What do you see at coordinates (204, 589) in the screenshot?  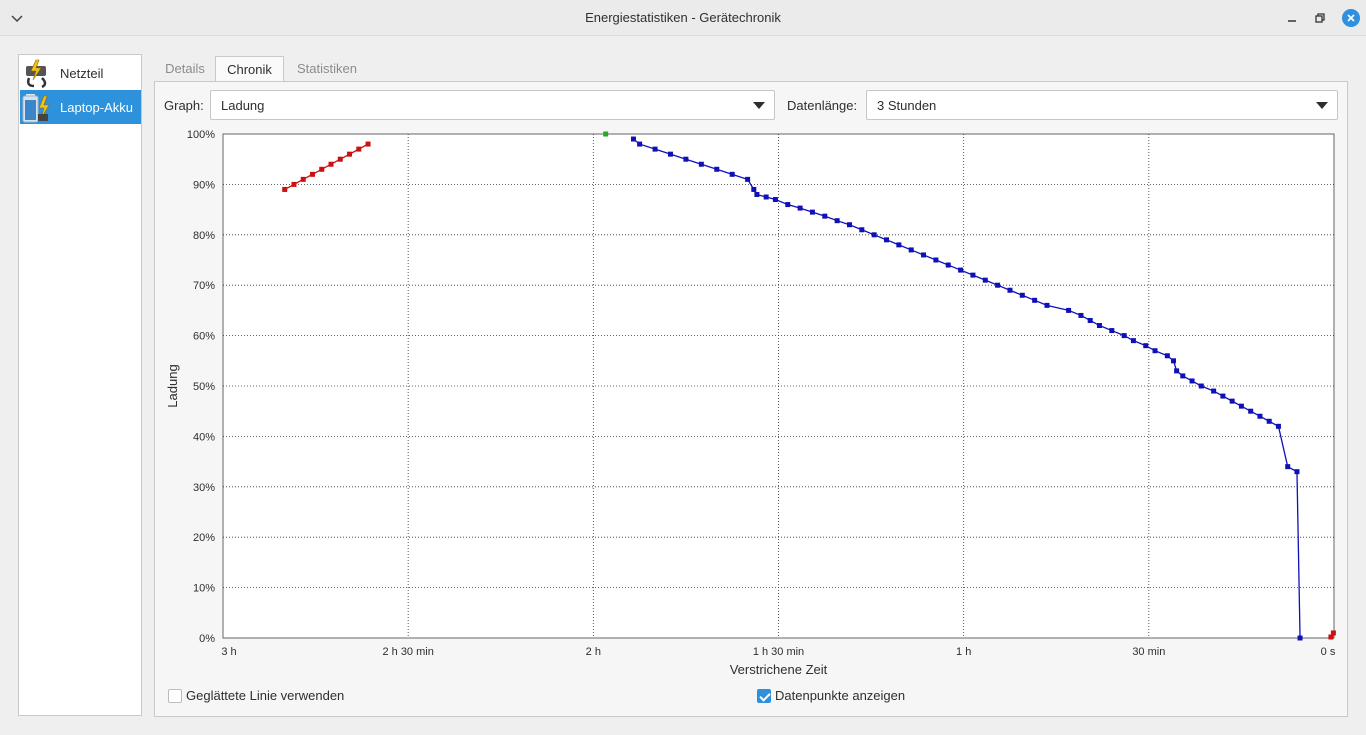 I see `y-tick-label: 10%` at bounding box center [204, 589].